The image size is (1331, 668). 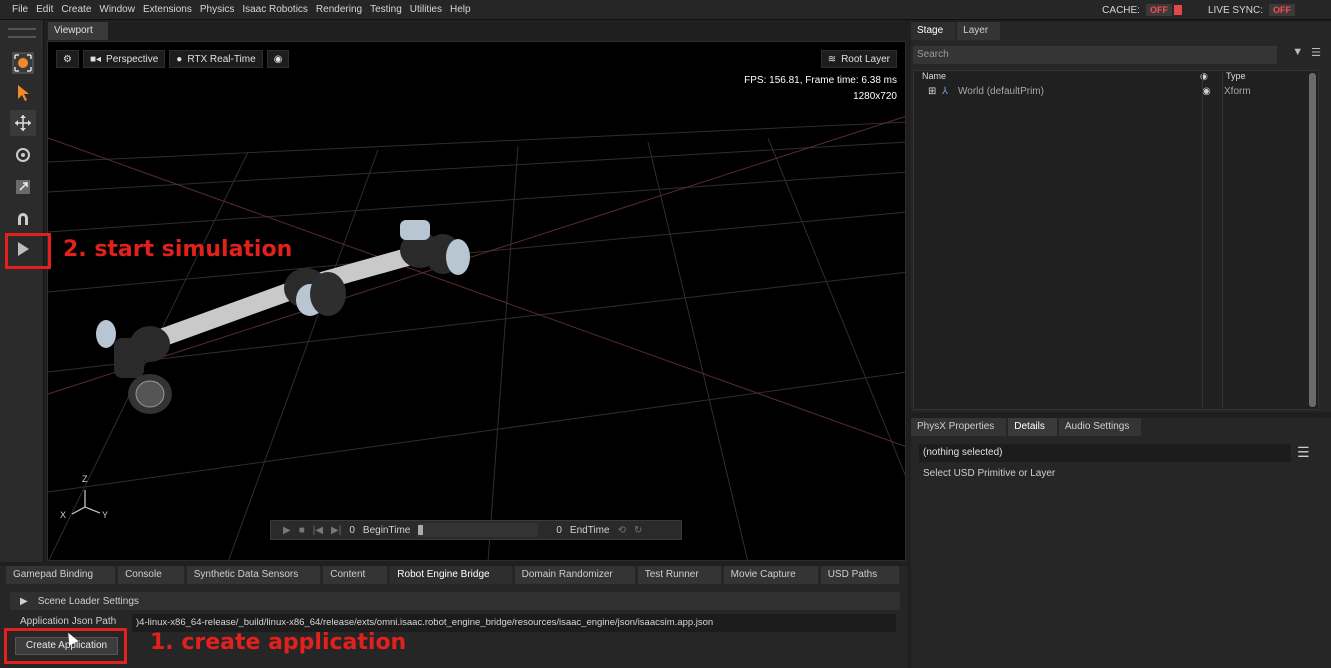 I want to click on eye-icon: ◉, so click(x=278, y=59).